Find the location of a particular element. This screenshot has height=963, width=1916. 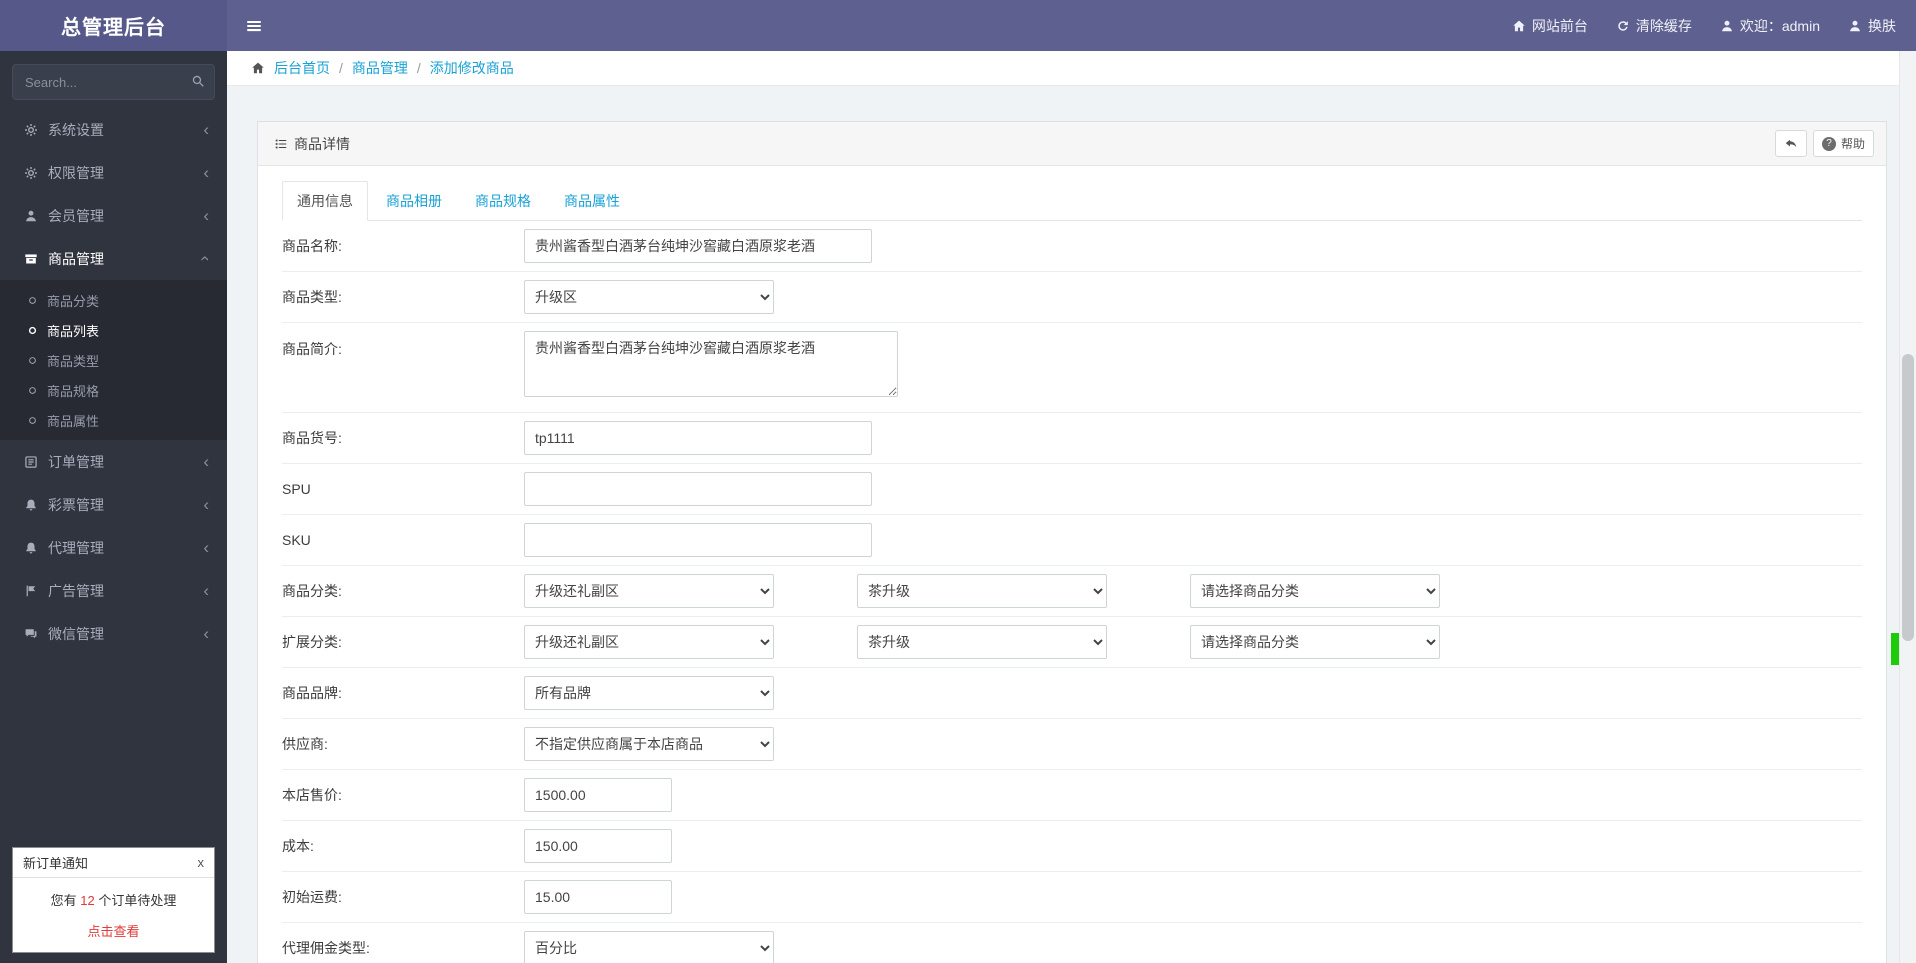

view-orders-link: 点击查看 is located at coordinates (113, 931).